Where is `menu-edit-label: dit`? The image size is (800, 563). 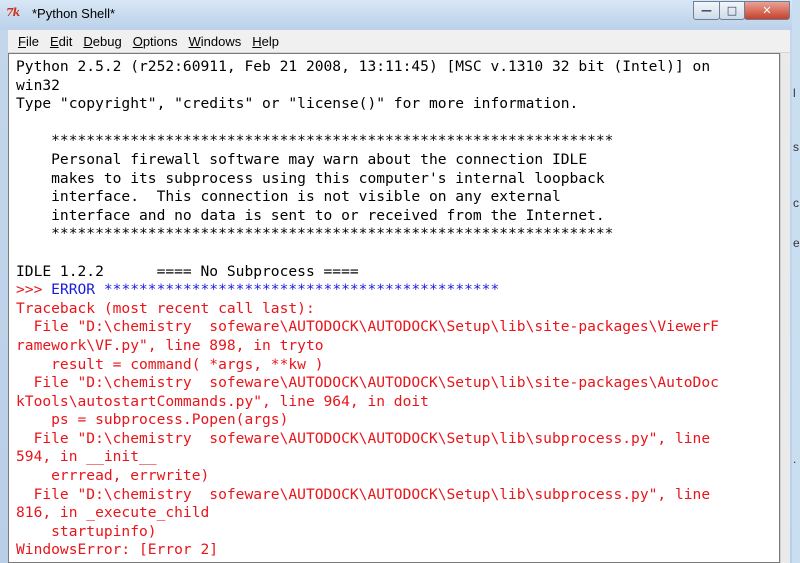
menu-edit-label: dit is located at coordinates (65, 41).